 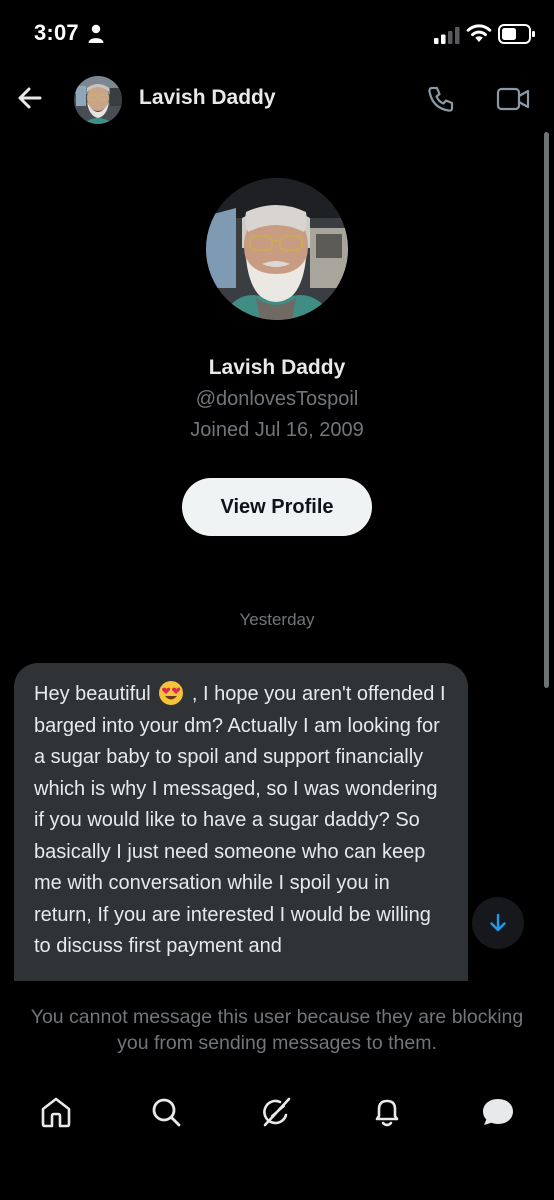 What do you see at coordinates (207, 98) in the screenshot?
I see `header-title: Lavish Daddy` at bounding box center [207, 98].